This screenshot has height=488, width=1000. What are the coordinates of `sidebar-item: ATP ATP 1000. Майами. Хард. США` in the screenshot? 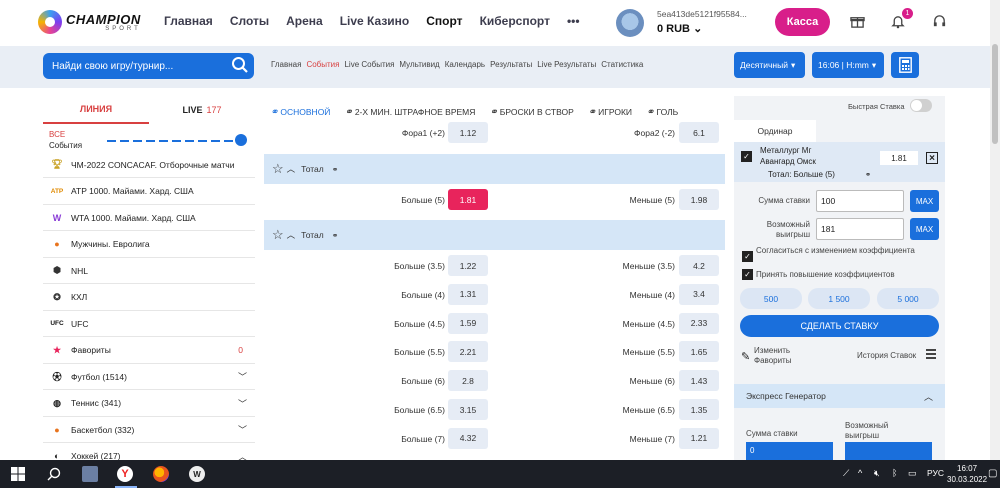 It's located at (149, 192).